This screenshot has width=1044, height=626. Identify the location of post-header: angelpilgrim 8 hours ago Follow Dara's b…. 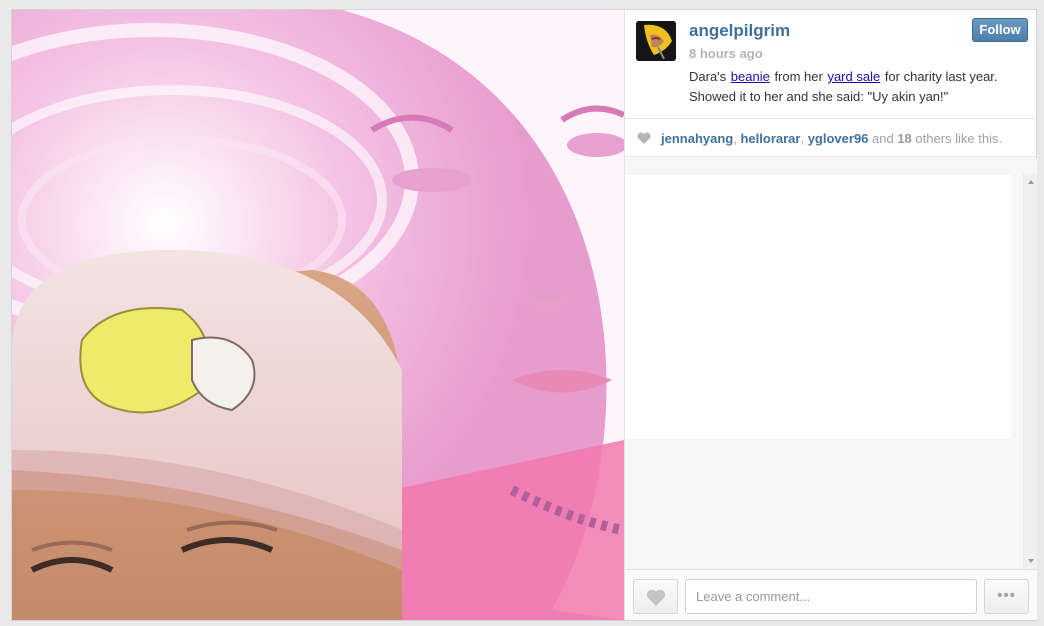
(831, 64).